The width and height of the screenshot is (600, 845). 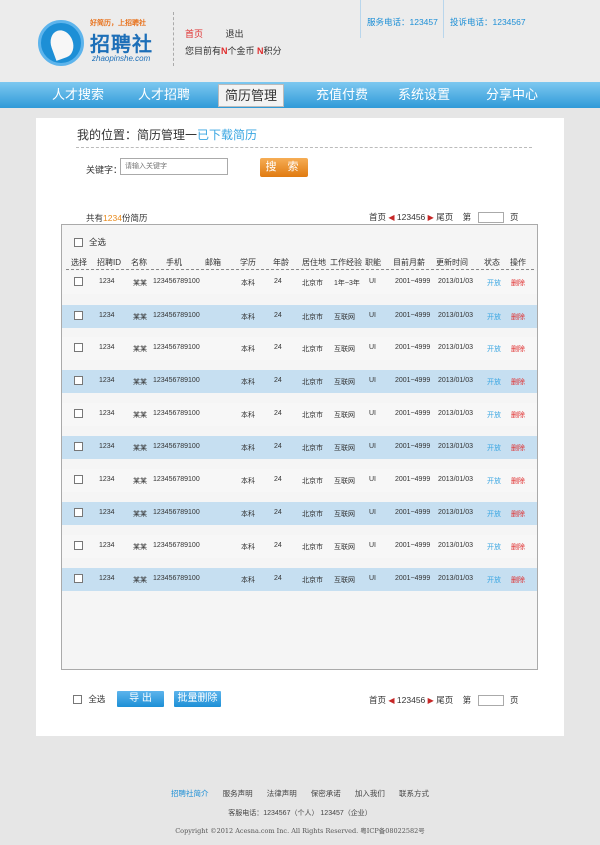 I want to click on footer-service-phone: 客服电话：1234567（个人） 123457（企业）, so click(x=300, y=813).